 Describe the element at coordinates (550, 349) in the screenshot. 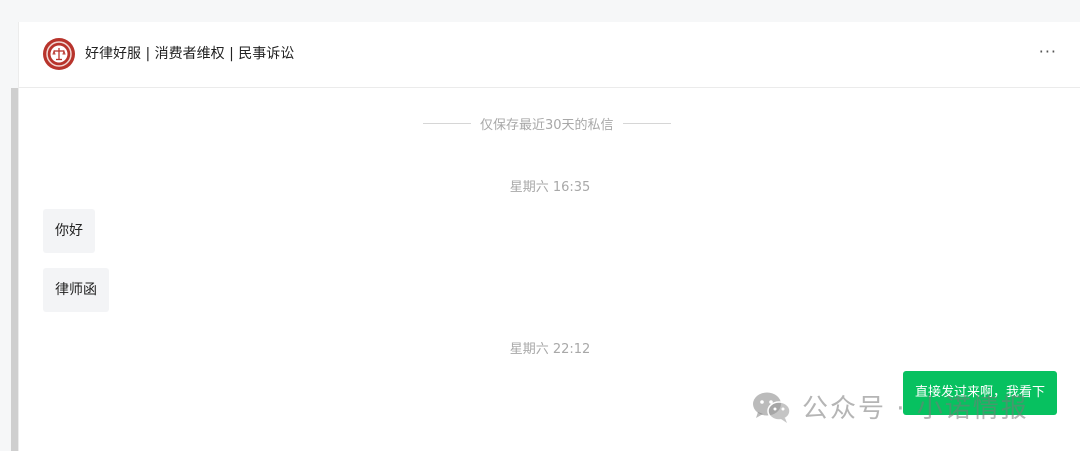

I see `message-timestamp: 星期六 22:12` at that location.